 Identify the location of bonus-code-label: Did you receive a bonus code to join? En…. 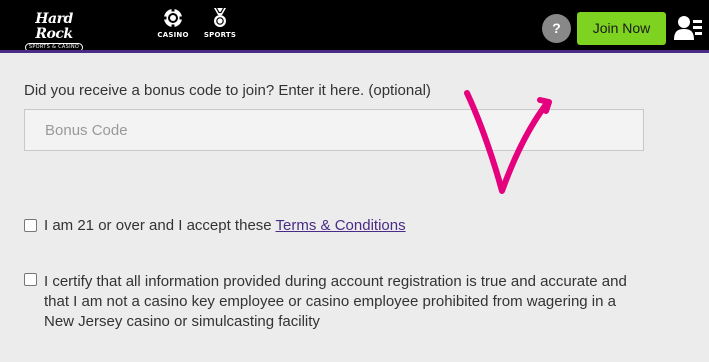
(227, 90).